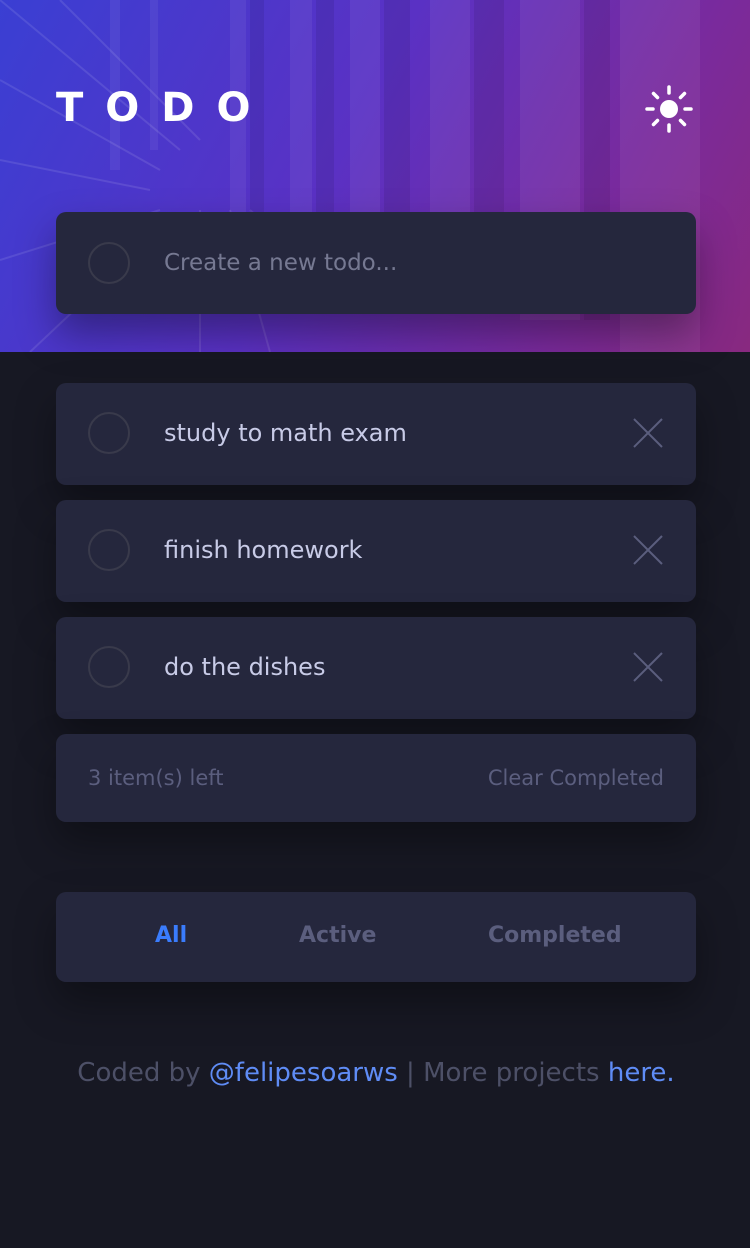 This screenshot has width=750, height=1248. I want to click on todo-item: finish homework, so click(376, 551).